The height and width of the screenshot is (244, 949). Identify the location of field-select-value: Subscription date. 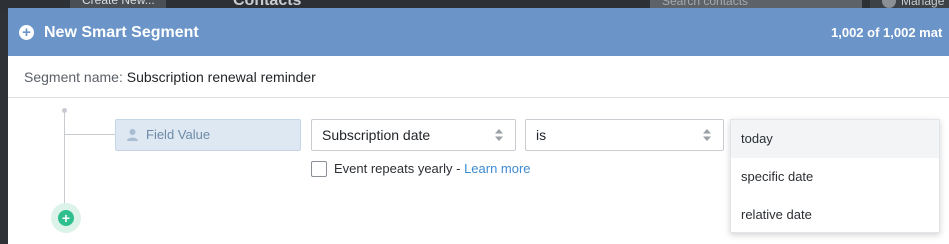
(376, 135).